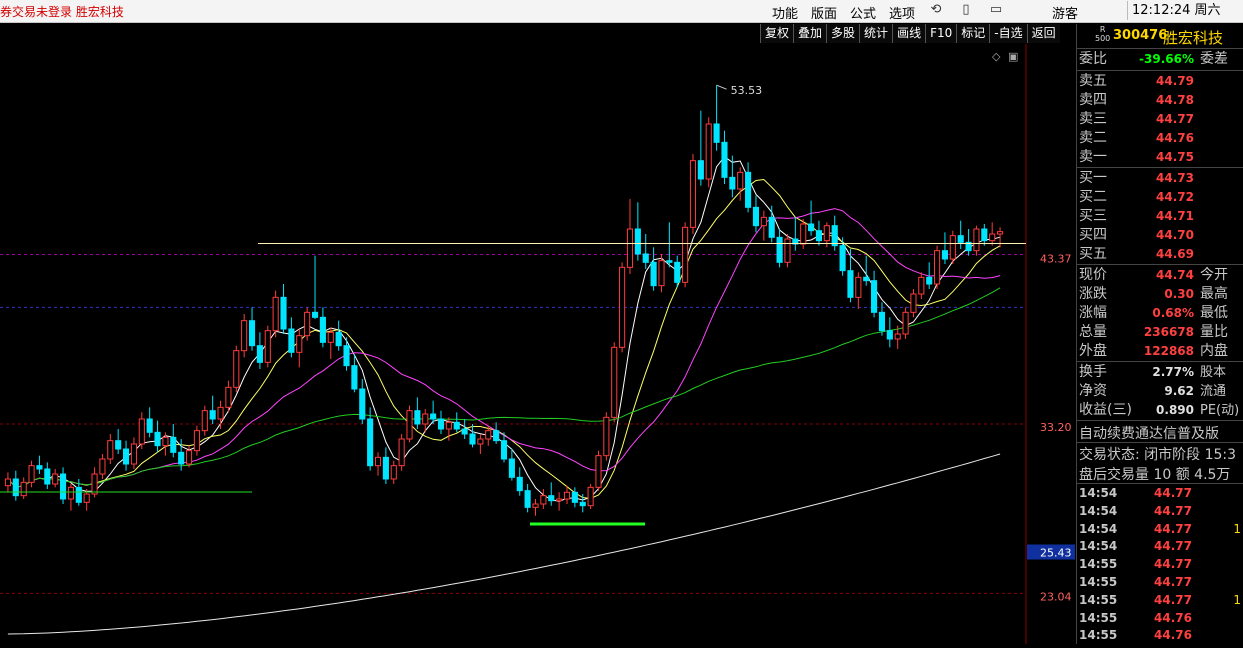 The image size is (1243, 648). What do you see at coordinates (863, 12) in the screenshot?
I see `menu-formula: 公式` at bounding box center [863, 12].